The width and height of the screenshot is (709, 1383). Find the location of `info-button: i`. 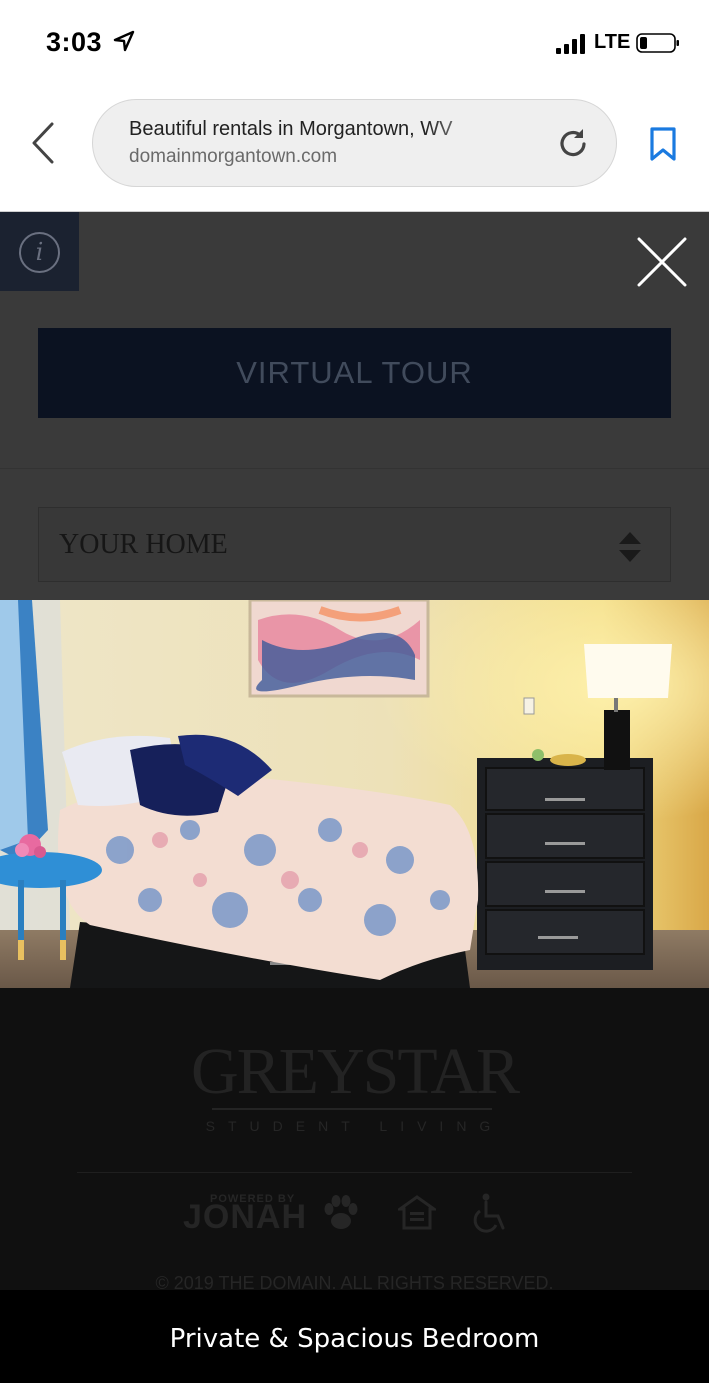

info-button: i is located at coordinates (39, 251).